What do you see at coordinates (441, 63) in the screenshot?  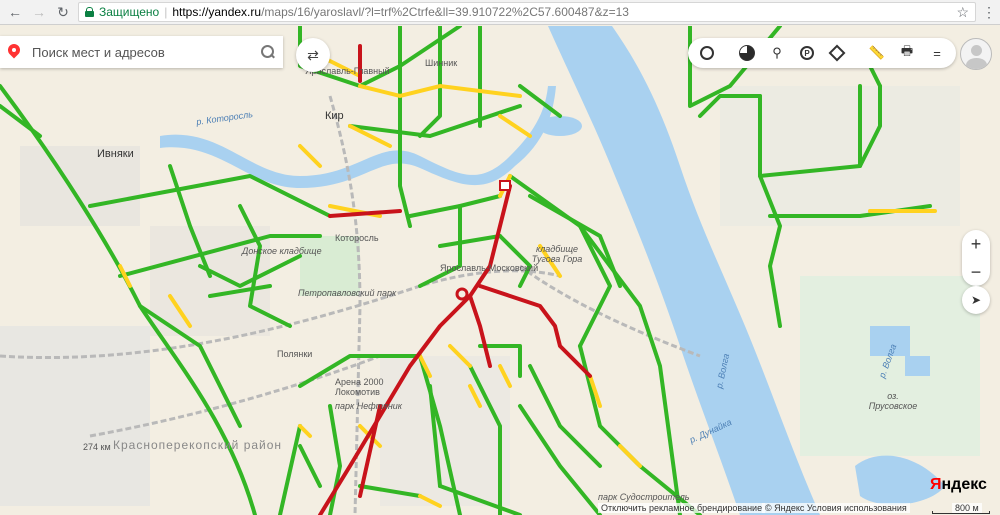 I see `label-shinnik: Шинник` at bounding box center [441, 63].